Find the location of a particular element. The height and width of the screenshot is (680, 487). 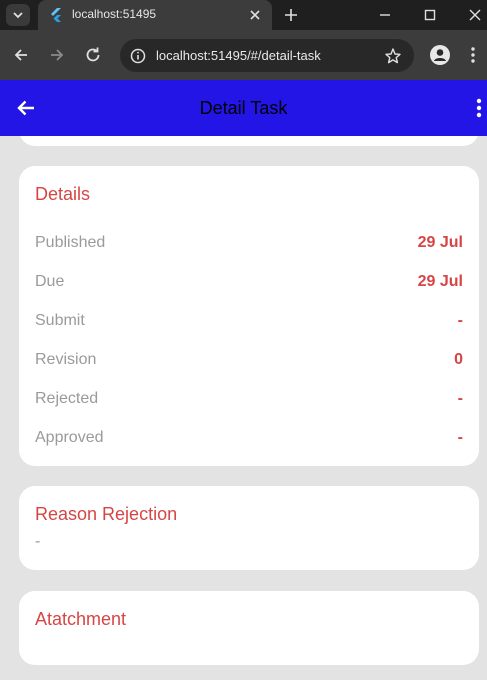

previous-card is located at coordinates (249, 141).